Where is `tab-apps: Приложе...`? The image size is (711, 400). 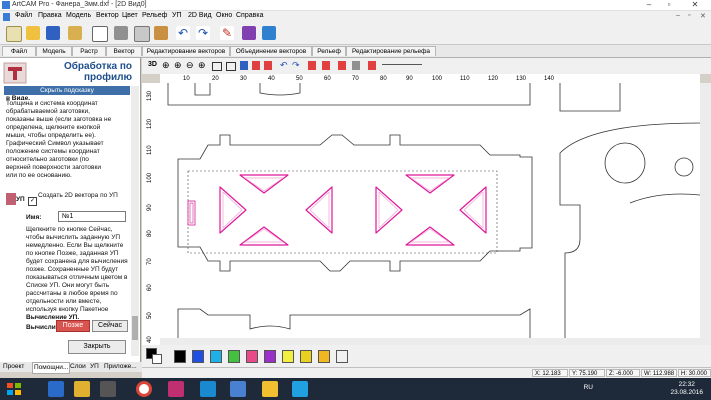
tab-apps: Приложе... is located at coordinates (120, 367).